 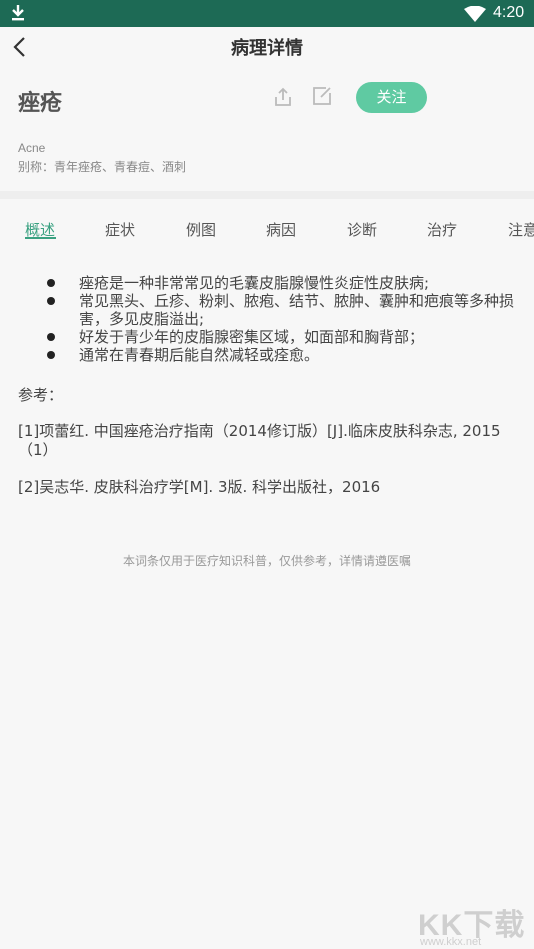 What do you see at coordinates (521, 229) in the screenshot?
I see `tab-notes: 注意` at bounding box center [521, 229].